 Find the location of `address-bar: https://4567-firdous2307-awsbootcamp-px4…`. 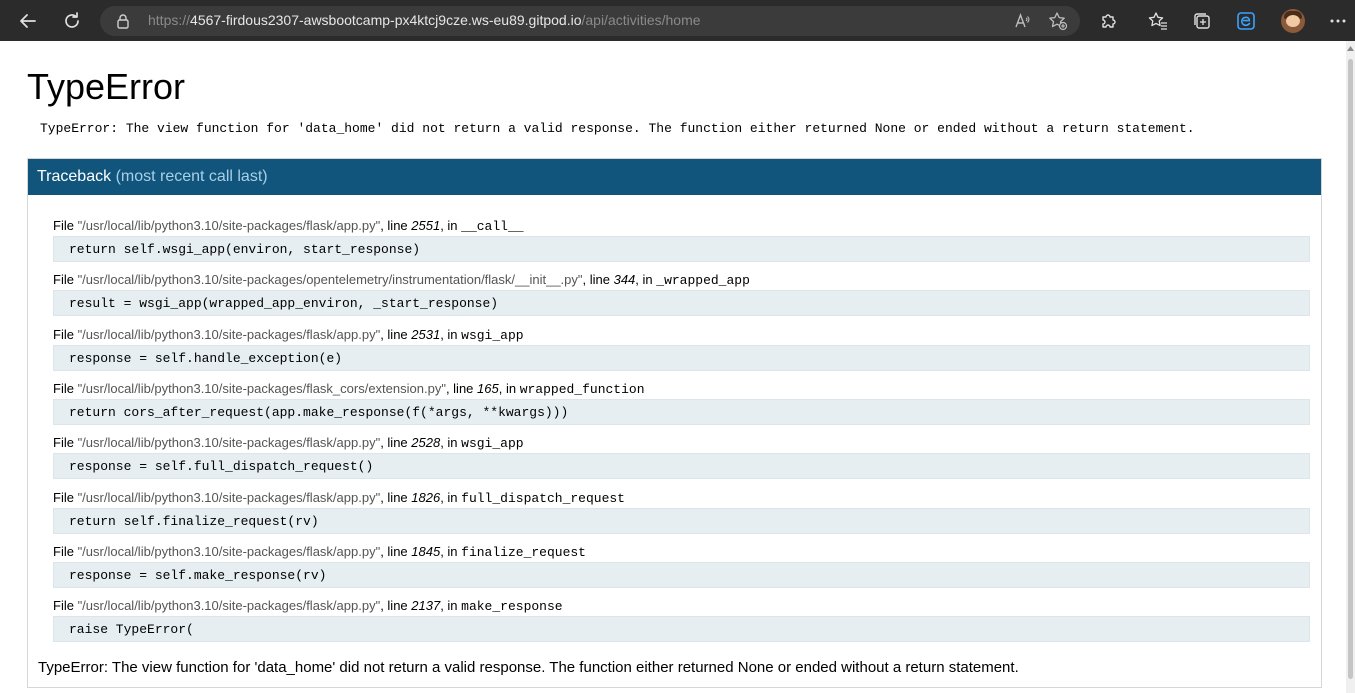

address-bar: https://4567-firdous2307-awsbootcamp-px4… is located at coordinates (590, 21).